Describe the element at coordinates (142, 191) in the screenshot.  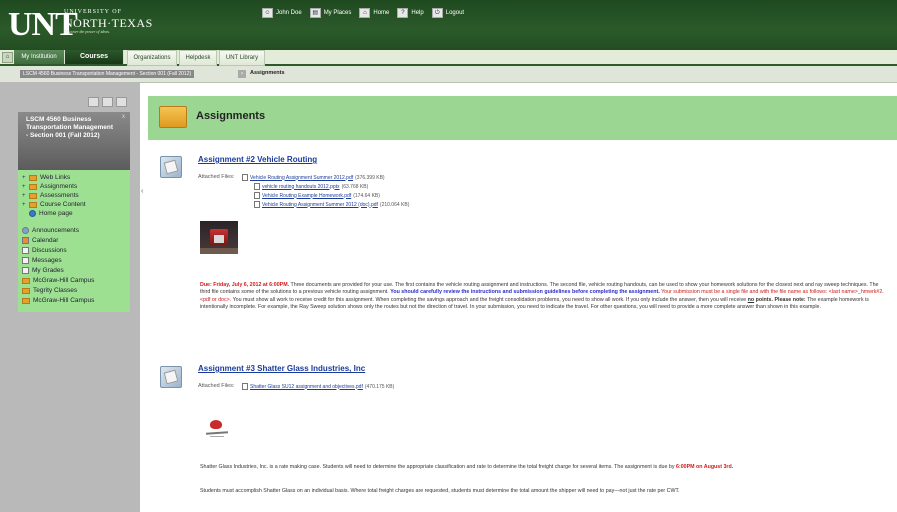
I see `collapse-menu-arrow-icon: ‹` at that location.